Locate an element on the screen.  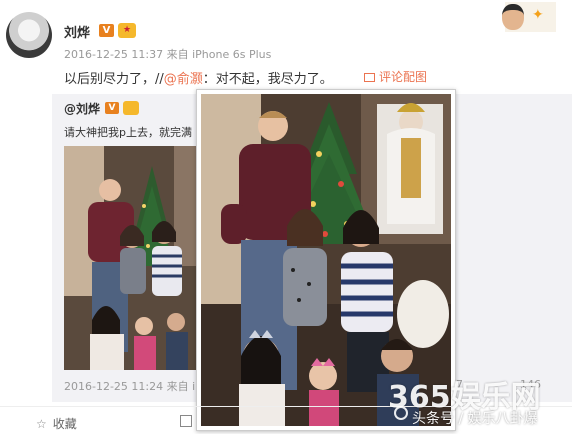
verified-badge: V is located at coordinates (106, 30).